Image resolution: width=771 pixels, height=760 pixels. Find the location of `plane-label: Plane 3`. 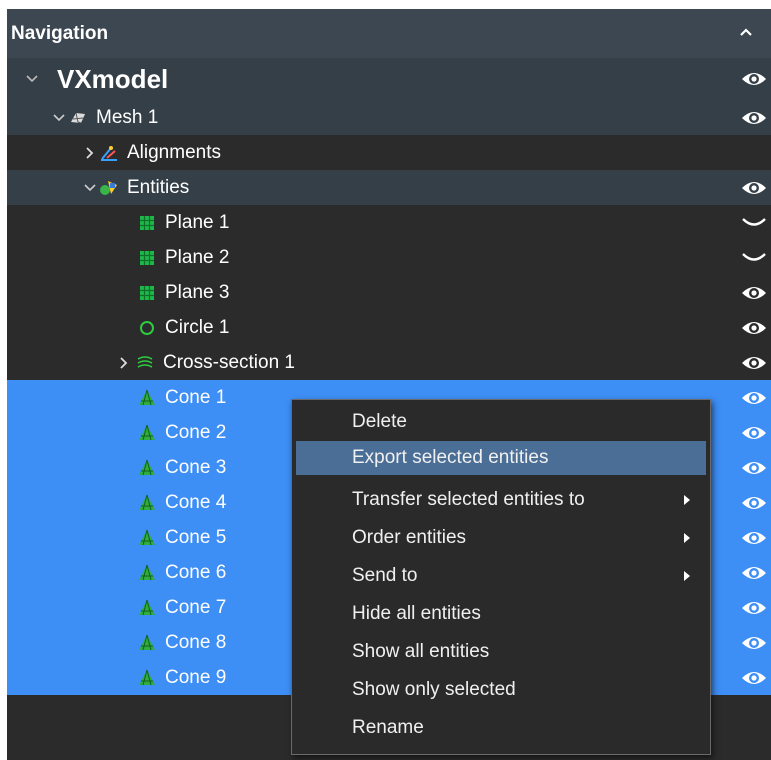

plane-label: Plane 3 is located at coordinates (197, 292).